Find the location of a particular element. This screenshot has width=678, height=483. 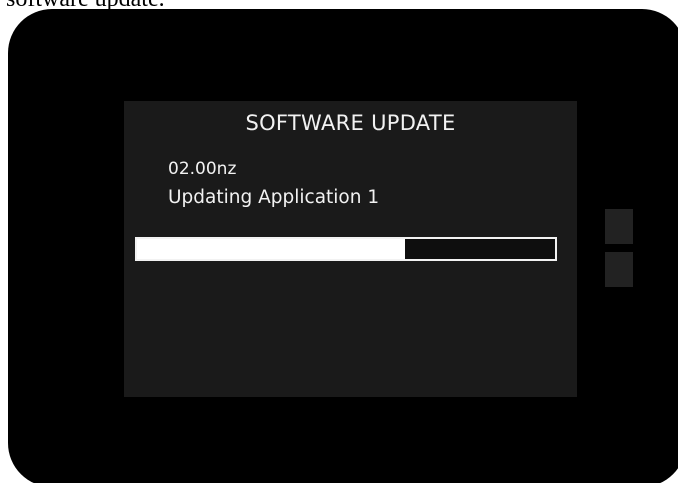

side-button-lower is located at coordinates (619, 269).